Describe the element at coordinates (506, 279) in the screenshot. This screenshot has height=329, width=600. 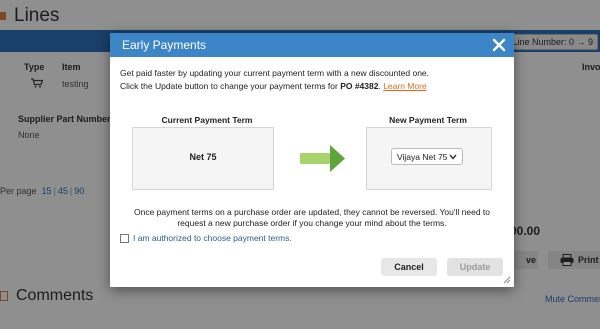
I see `resize-grip-icon` at that location.